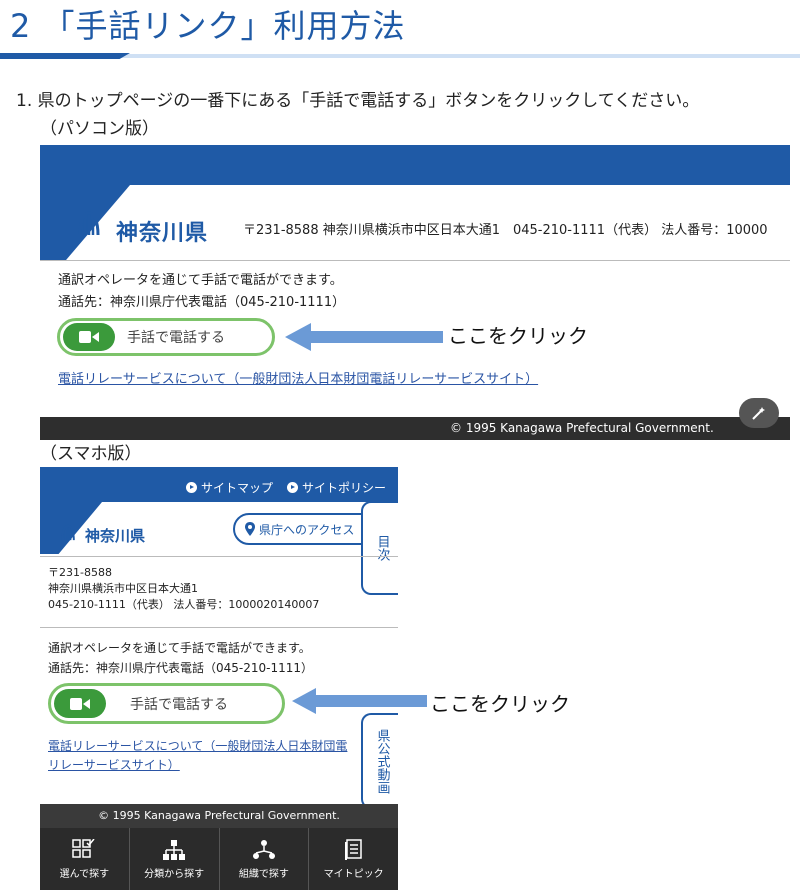 The height and width of the screenshot is (896, 800). Describe the element at coordinates (80, 572) in the screenshot. I see `sp-postal-code: 〒231-8588` at that location.